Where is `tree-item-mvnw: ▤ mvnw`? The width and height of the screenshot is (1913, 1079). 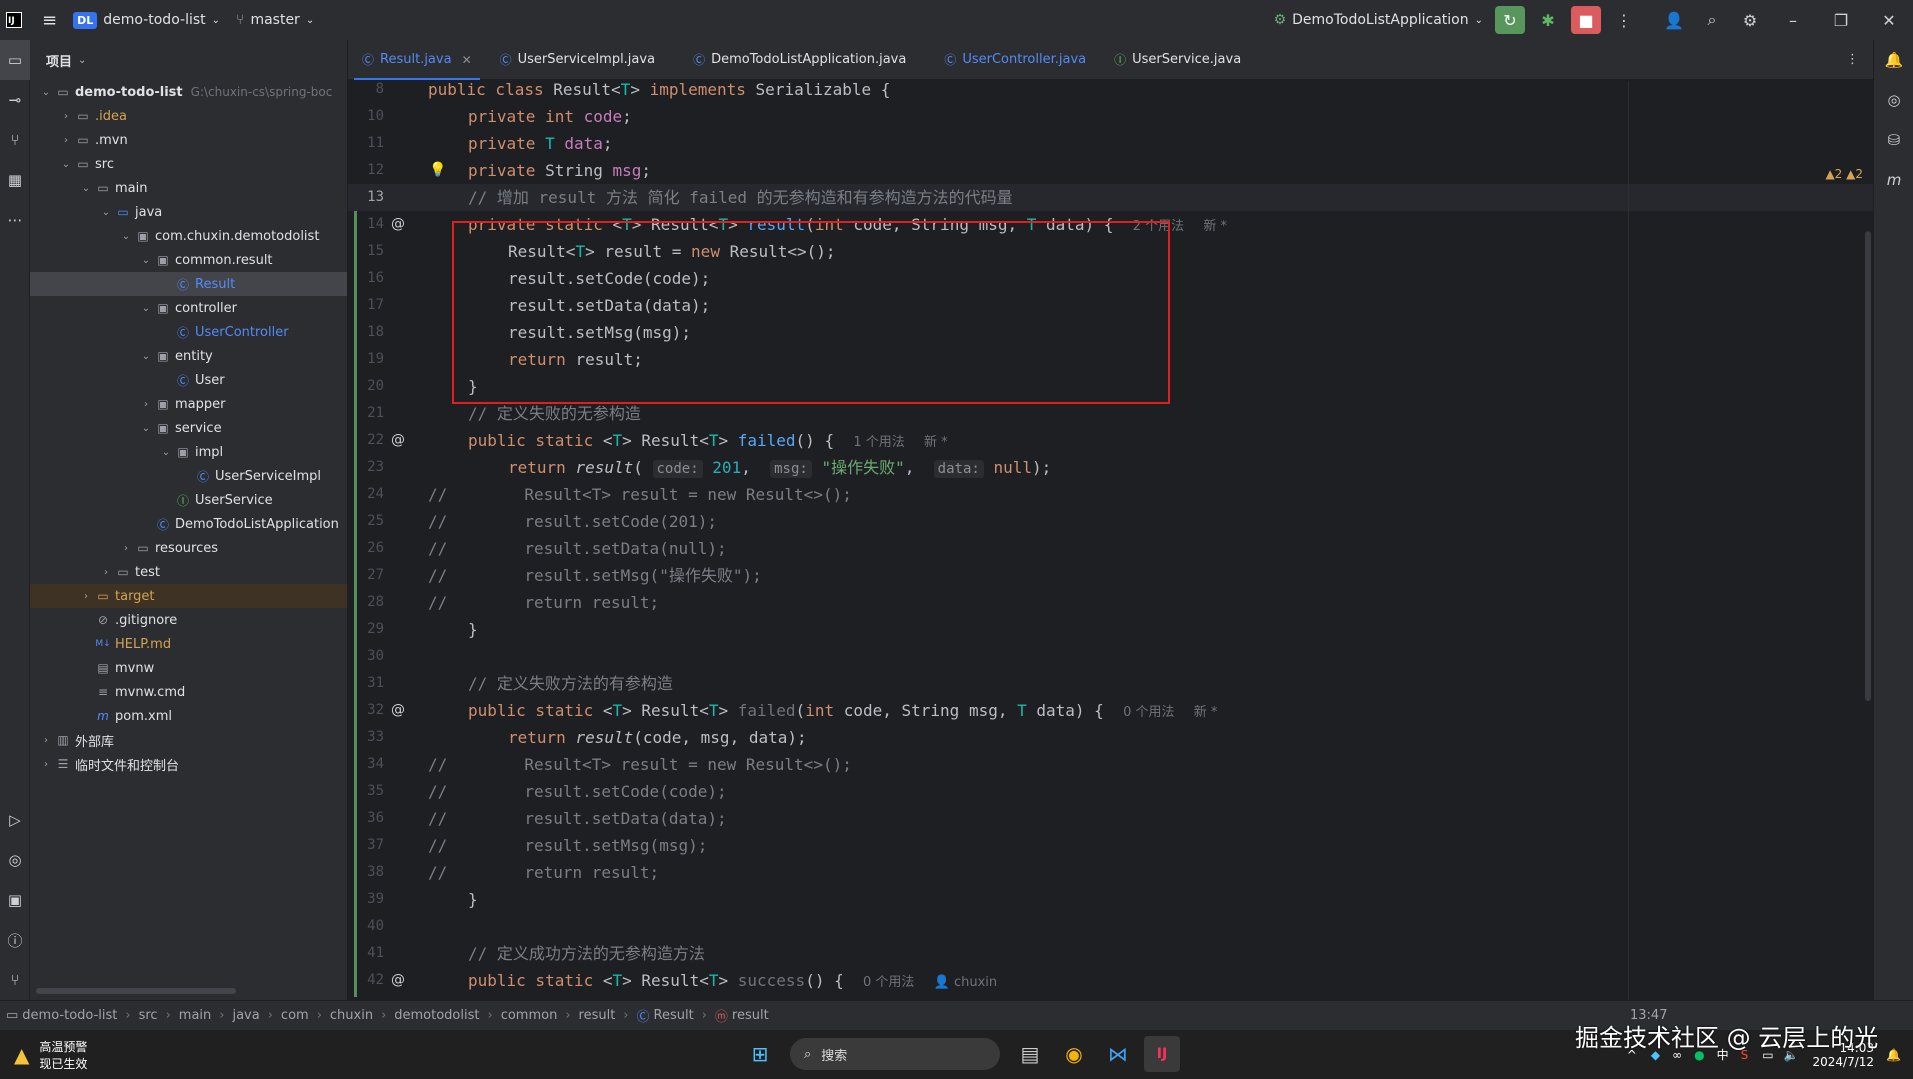 tree-item-mvnw: ▤ mvnw is located at coordinates (188, 668).